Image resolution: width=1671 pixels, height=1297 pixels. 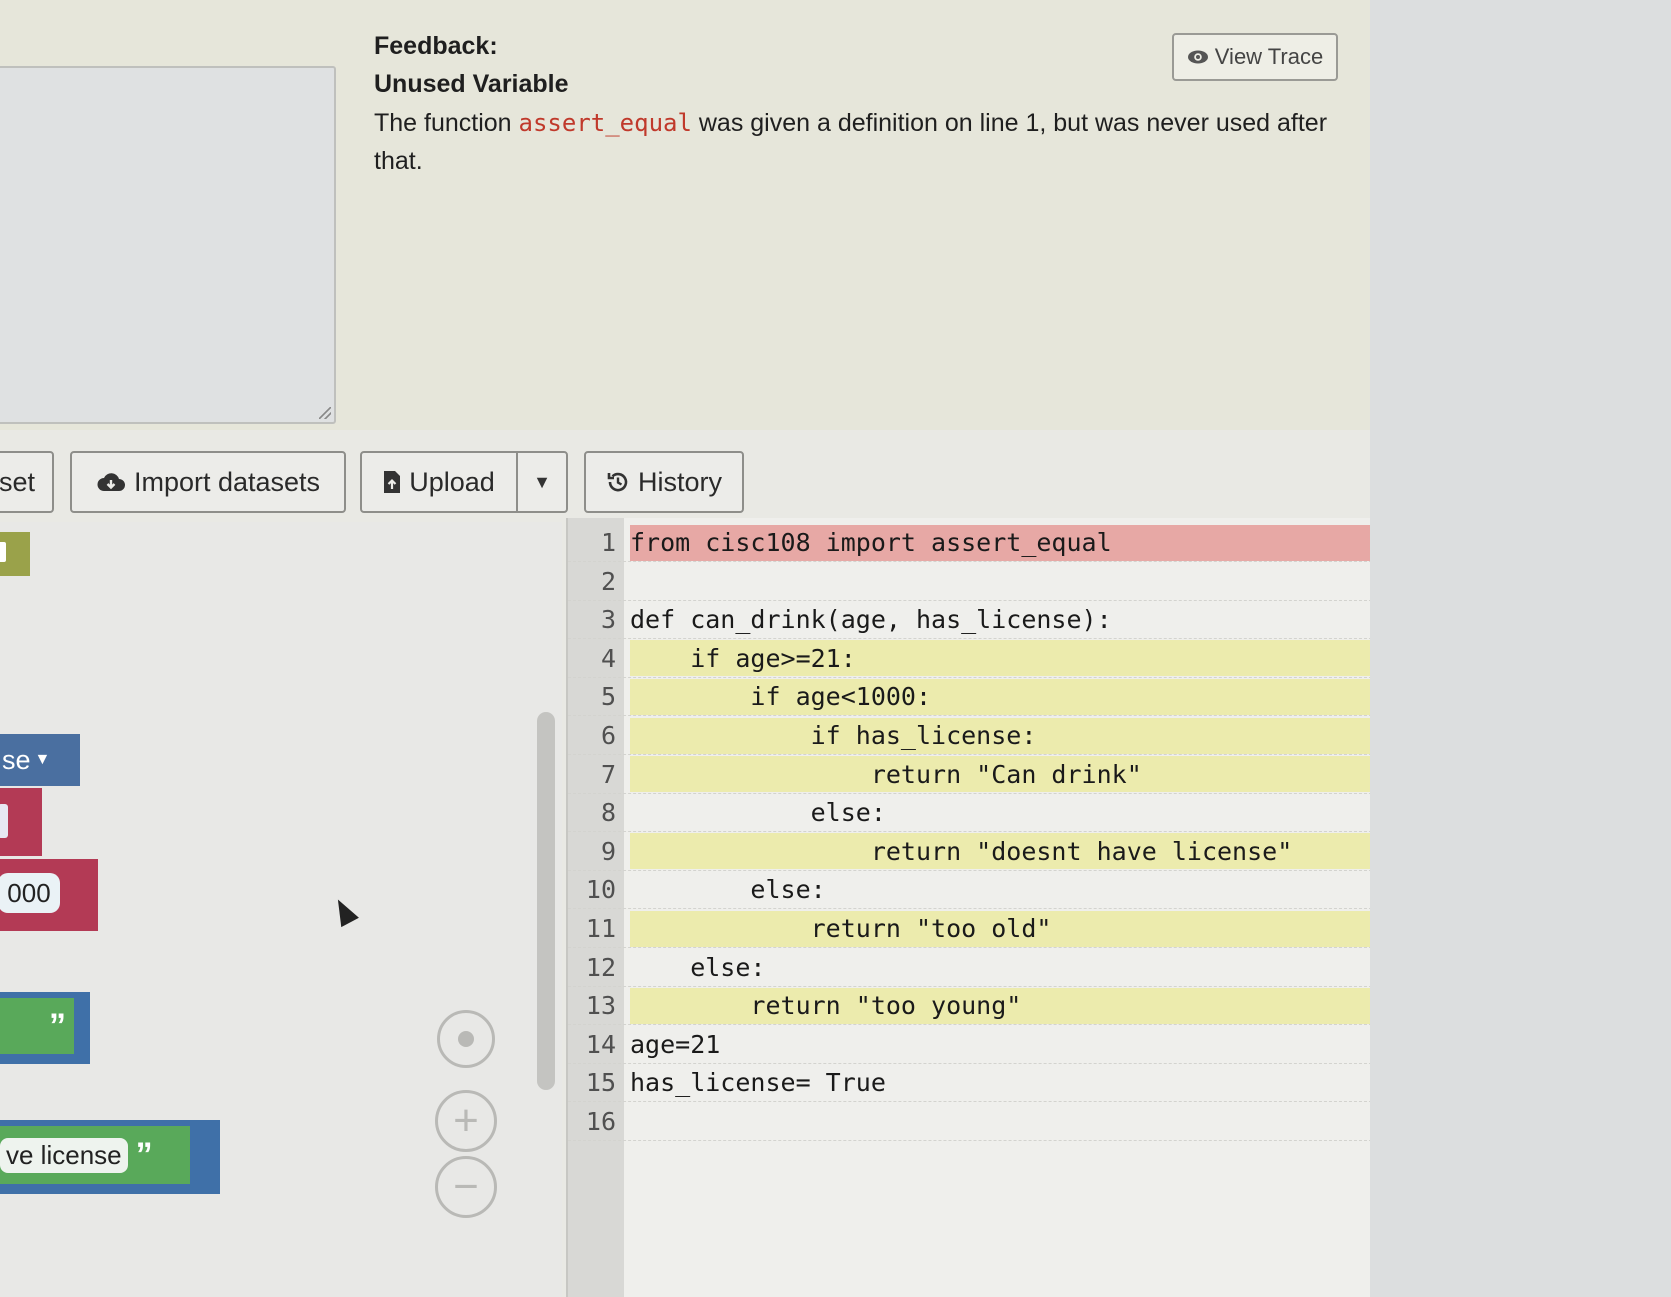 I want to click on block-boolean-label: se, so click(x=16, y=759).